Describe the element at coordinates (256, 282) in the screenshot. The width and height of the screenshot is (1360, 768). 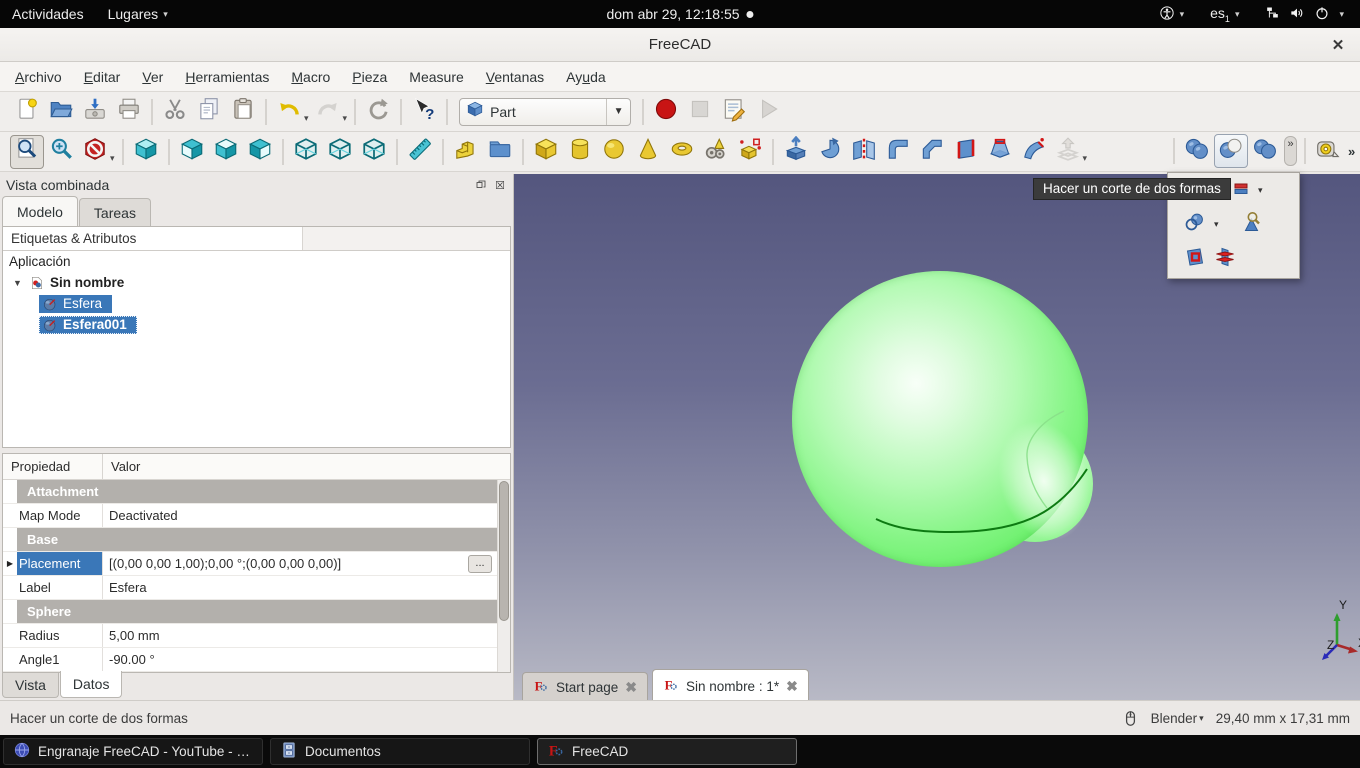
I see `tree-item-sin-nombre: ▼ Sin nombre` at that location.